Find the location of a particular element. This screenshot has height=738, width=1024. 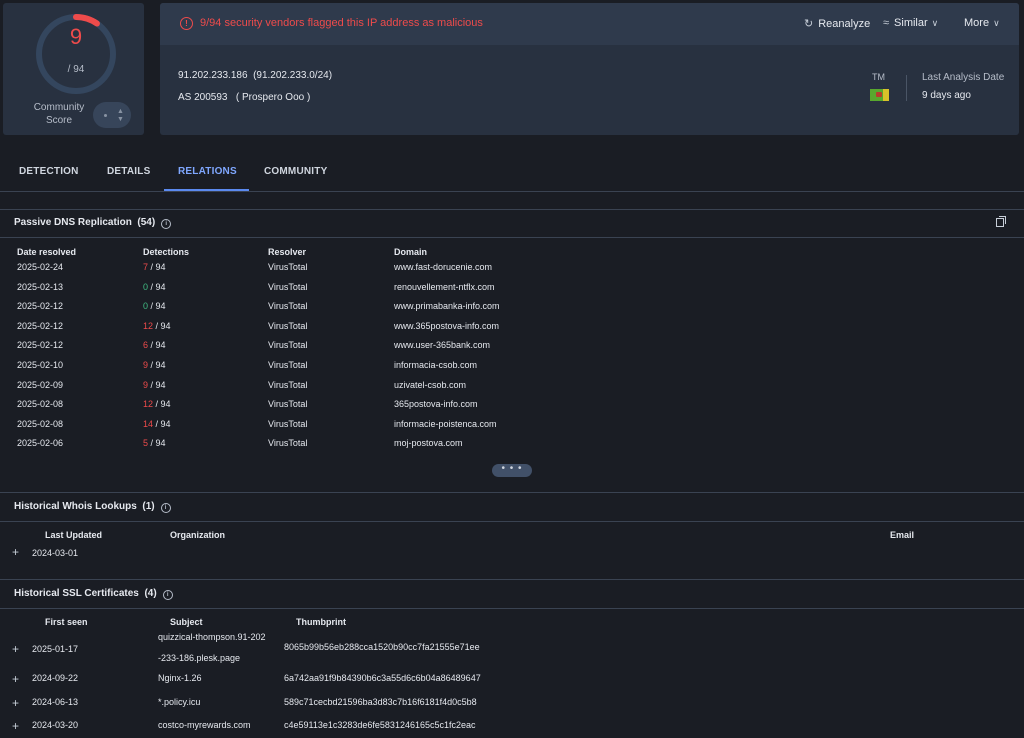

whois-title: Historical Whois Lookups (1) i is located at coordinates (92, 507).